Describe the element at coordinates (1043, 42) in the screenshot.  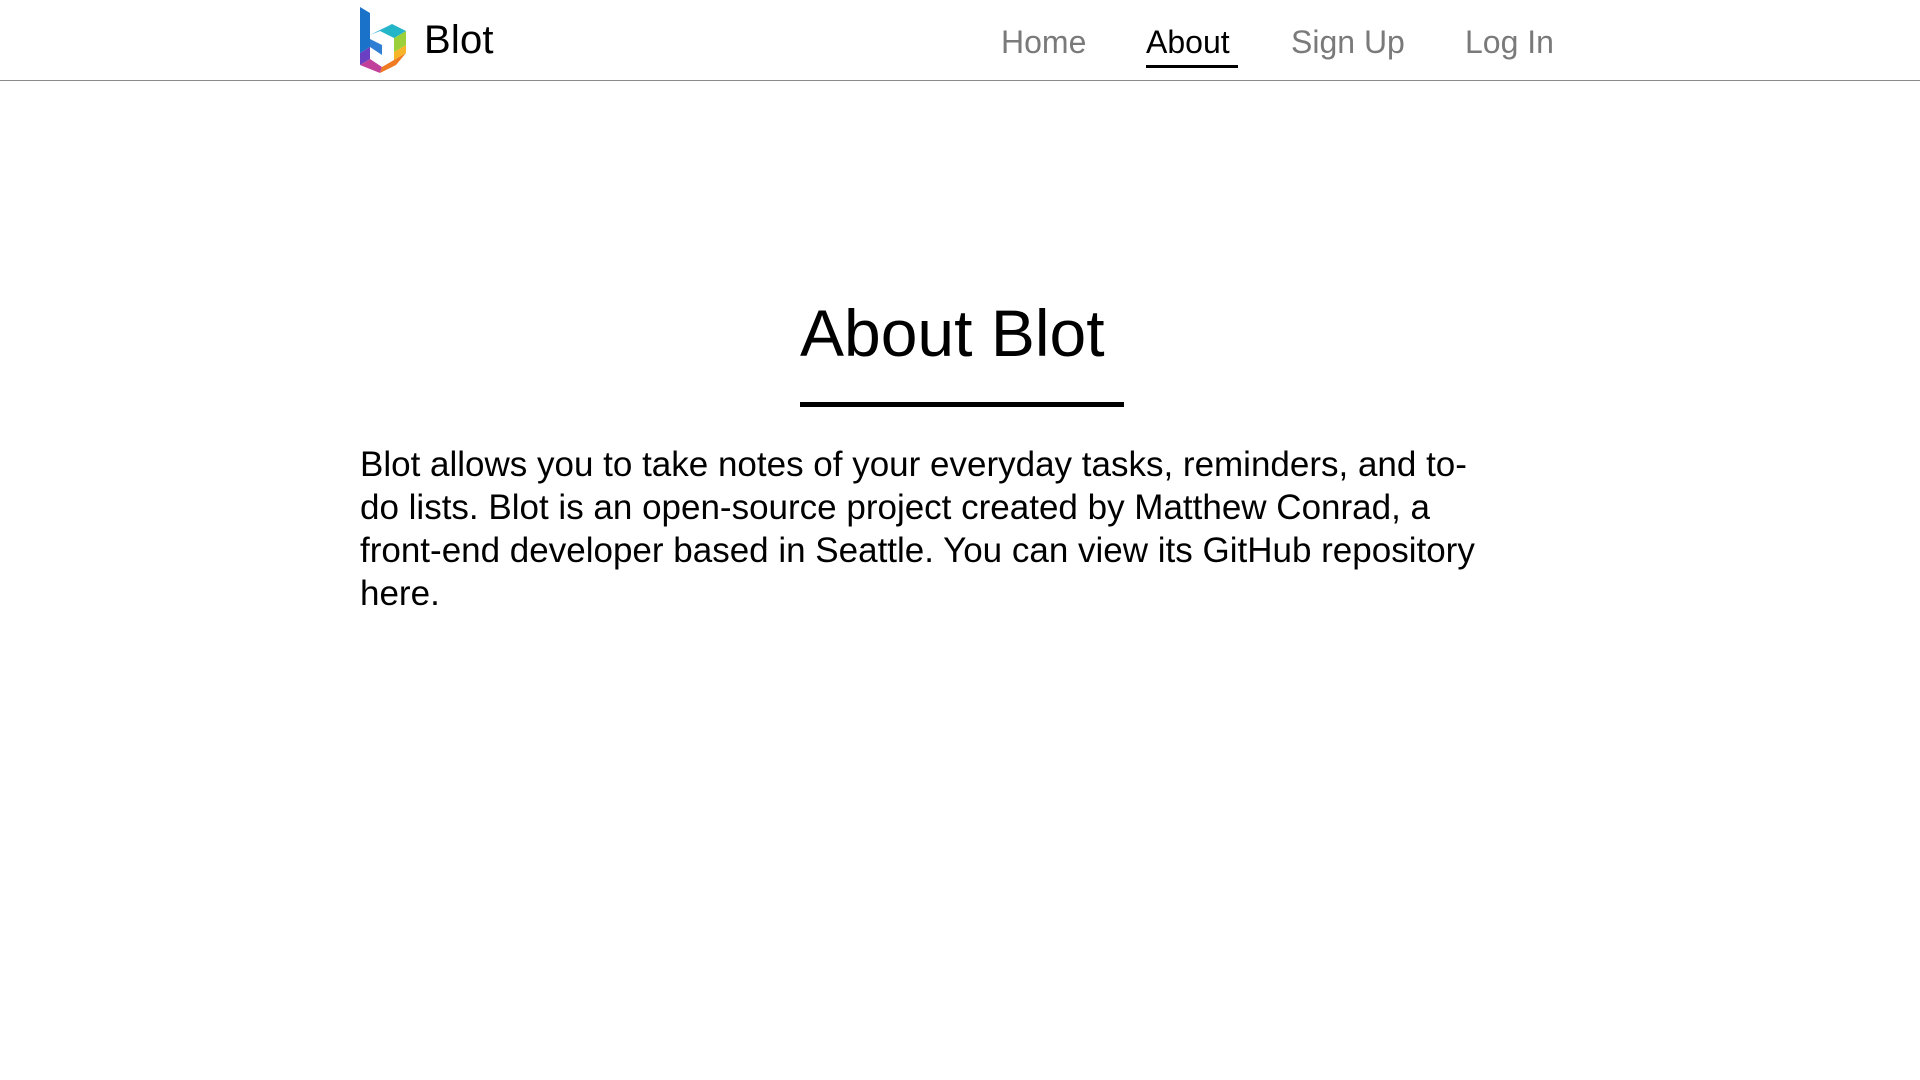
I see `nav-item-home: Home` at that location.